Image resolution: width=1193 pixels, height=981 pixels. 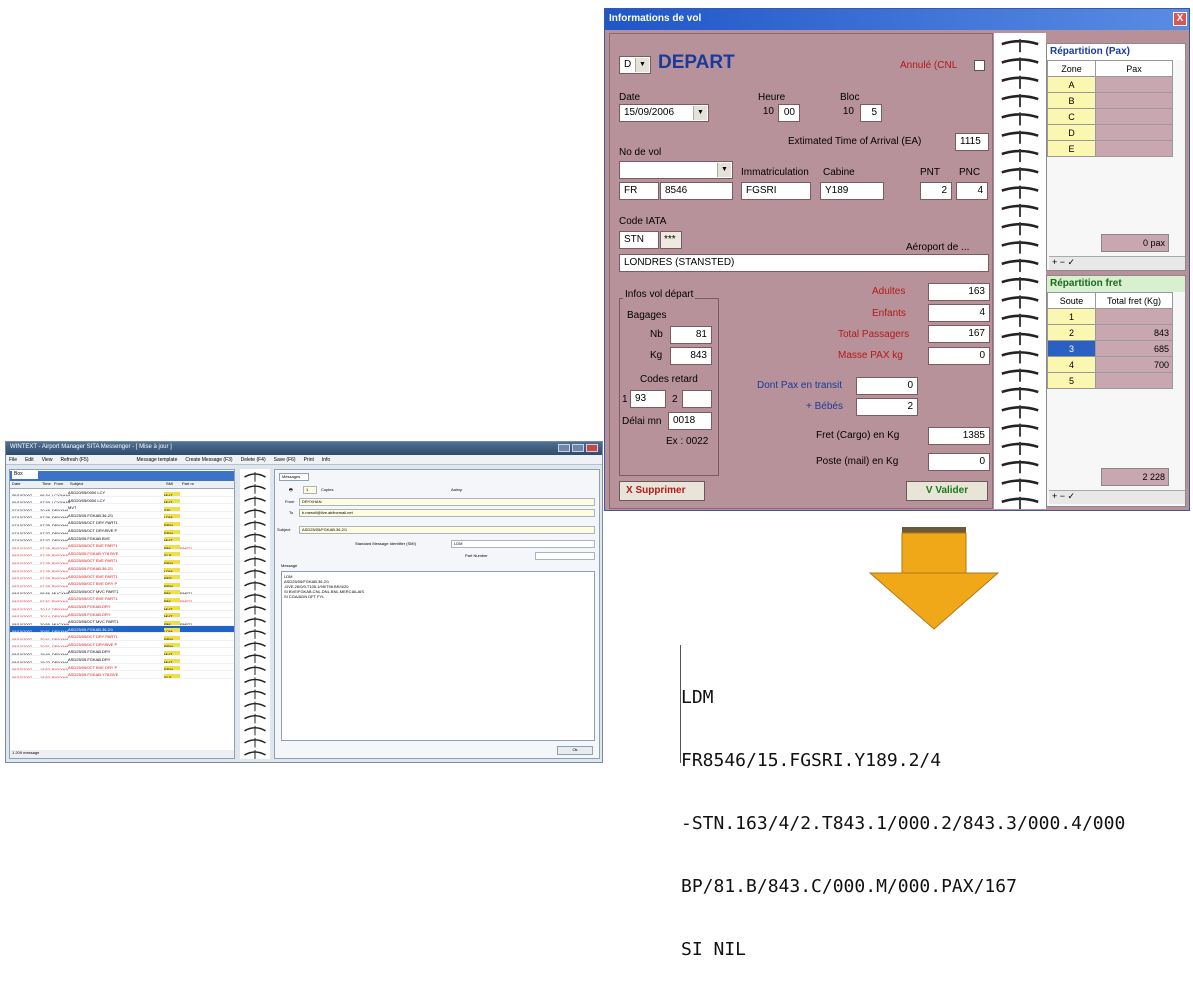 What do you see at coordinates (1071, 84) in the screenshot?
I see `zone-a: A` at bounding box center [1071, 84].